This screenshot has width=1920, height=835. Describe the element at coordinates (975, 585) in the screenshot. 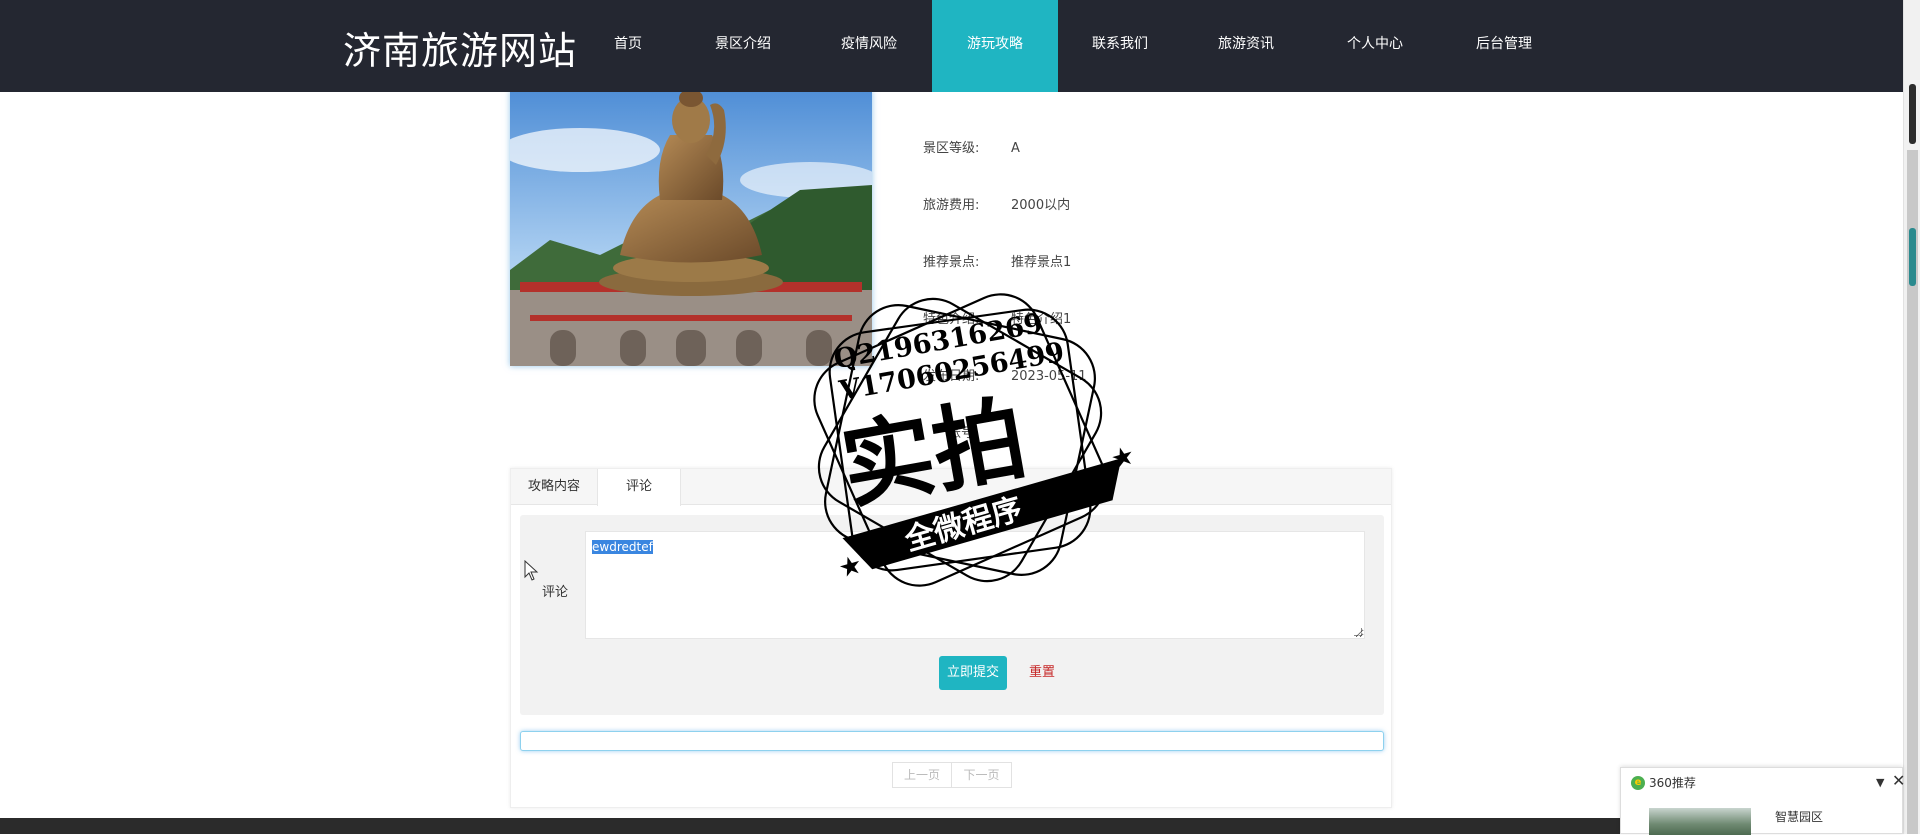

I see `comment-textarea: ewdredtef` at that location.